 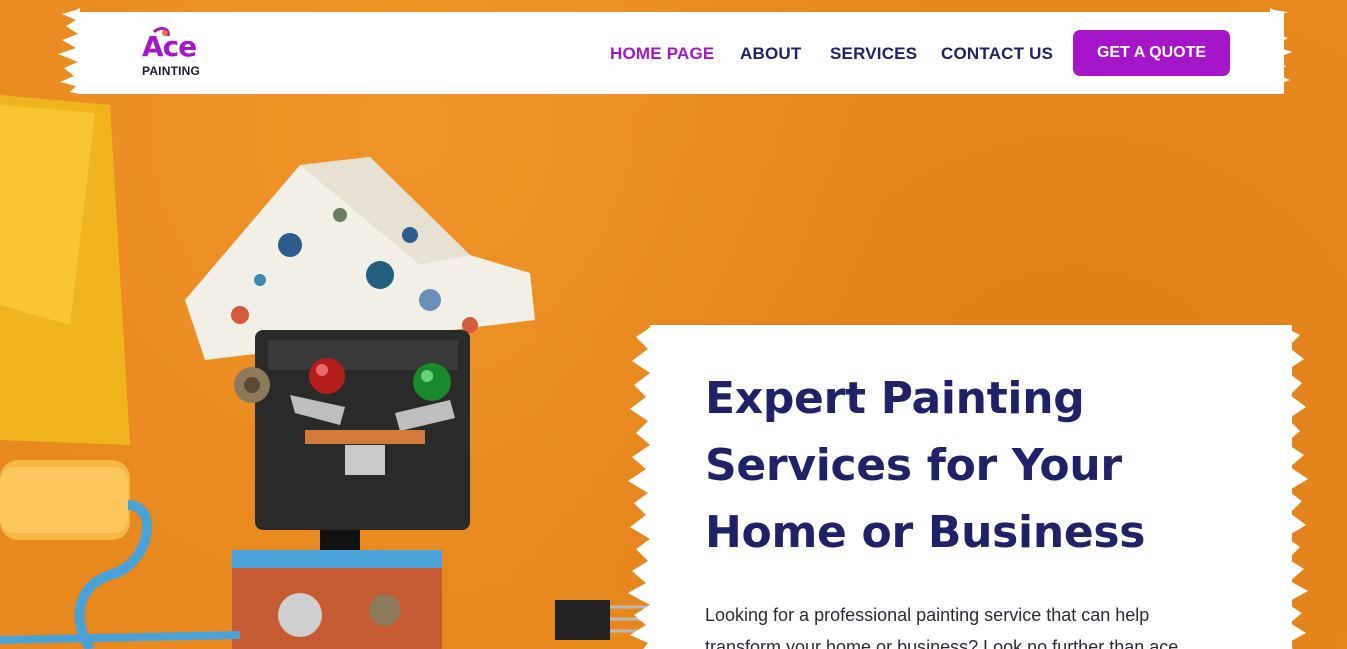 I want to click on nav-about: ABOUT, so click(x=770, y=54).